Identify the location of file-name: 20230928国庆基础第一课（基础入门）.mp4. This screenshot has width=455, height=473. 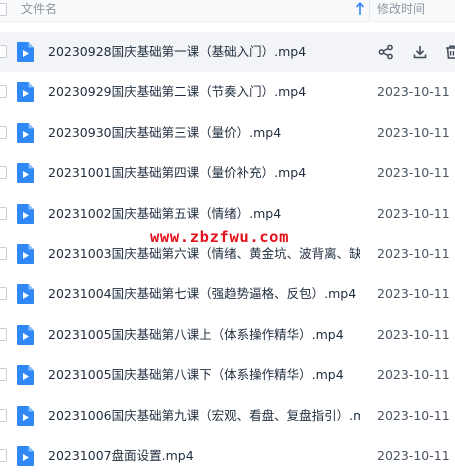
(177, 52).